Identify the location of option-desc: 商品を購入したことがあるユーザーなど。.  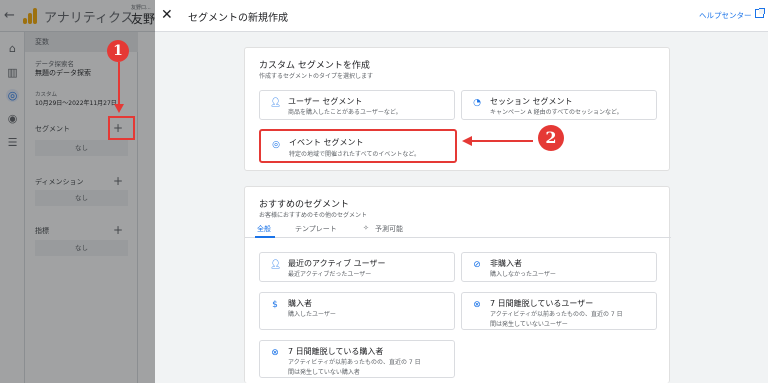
(345, 112).